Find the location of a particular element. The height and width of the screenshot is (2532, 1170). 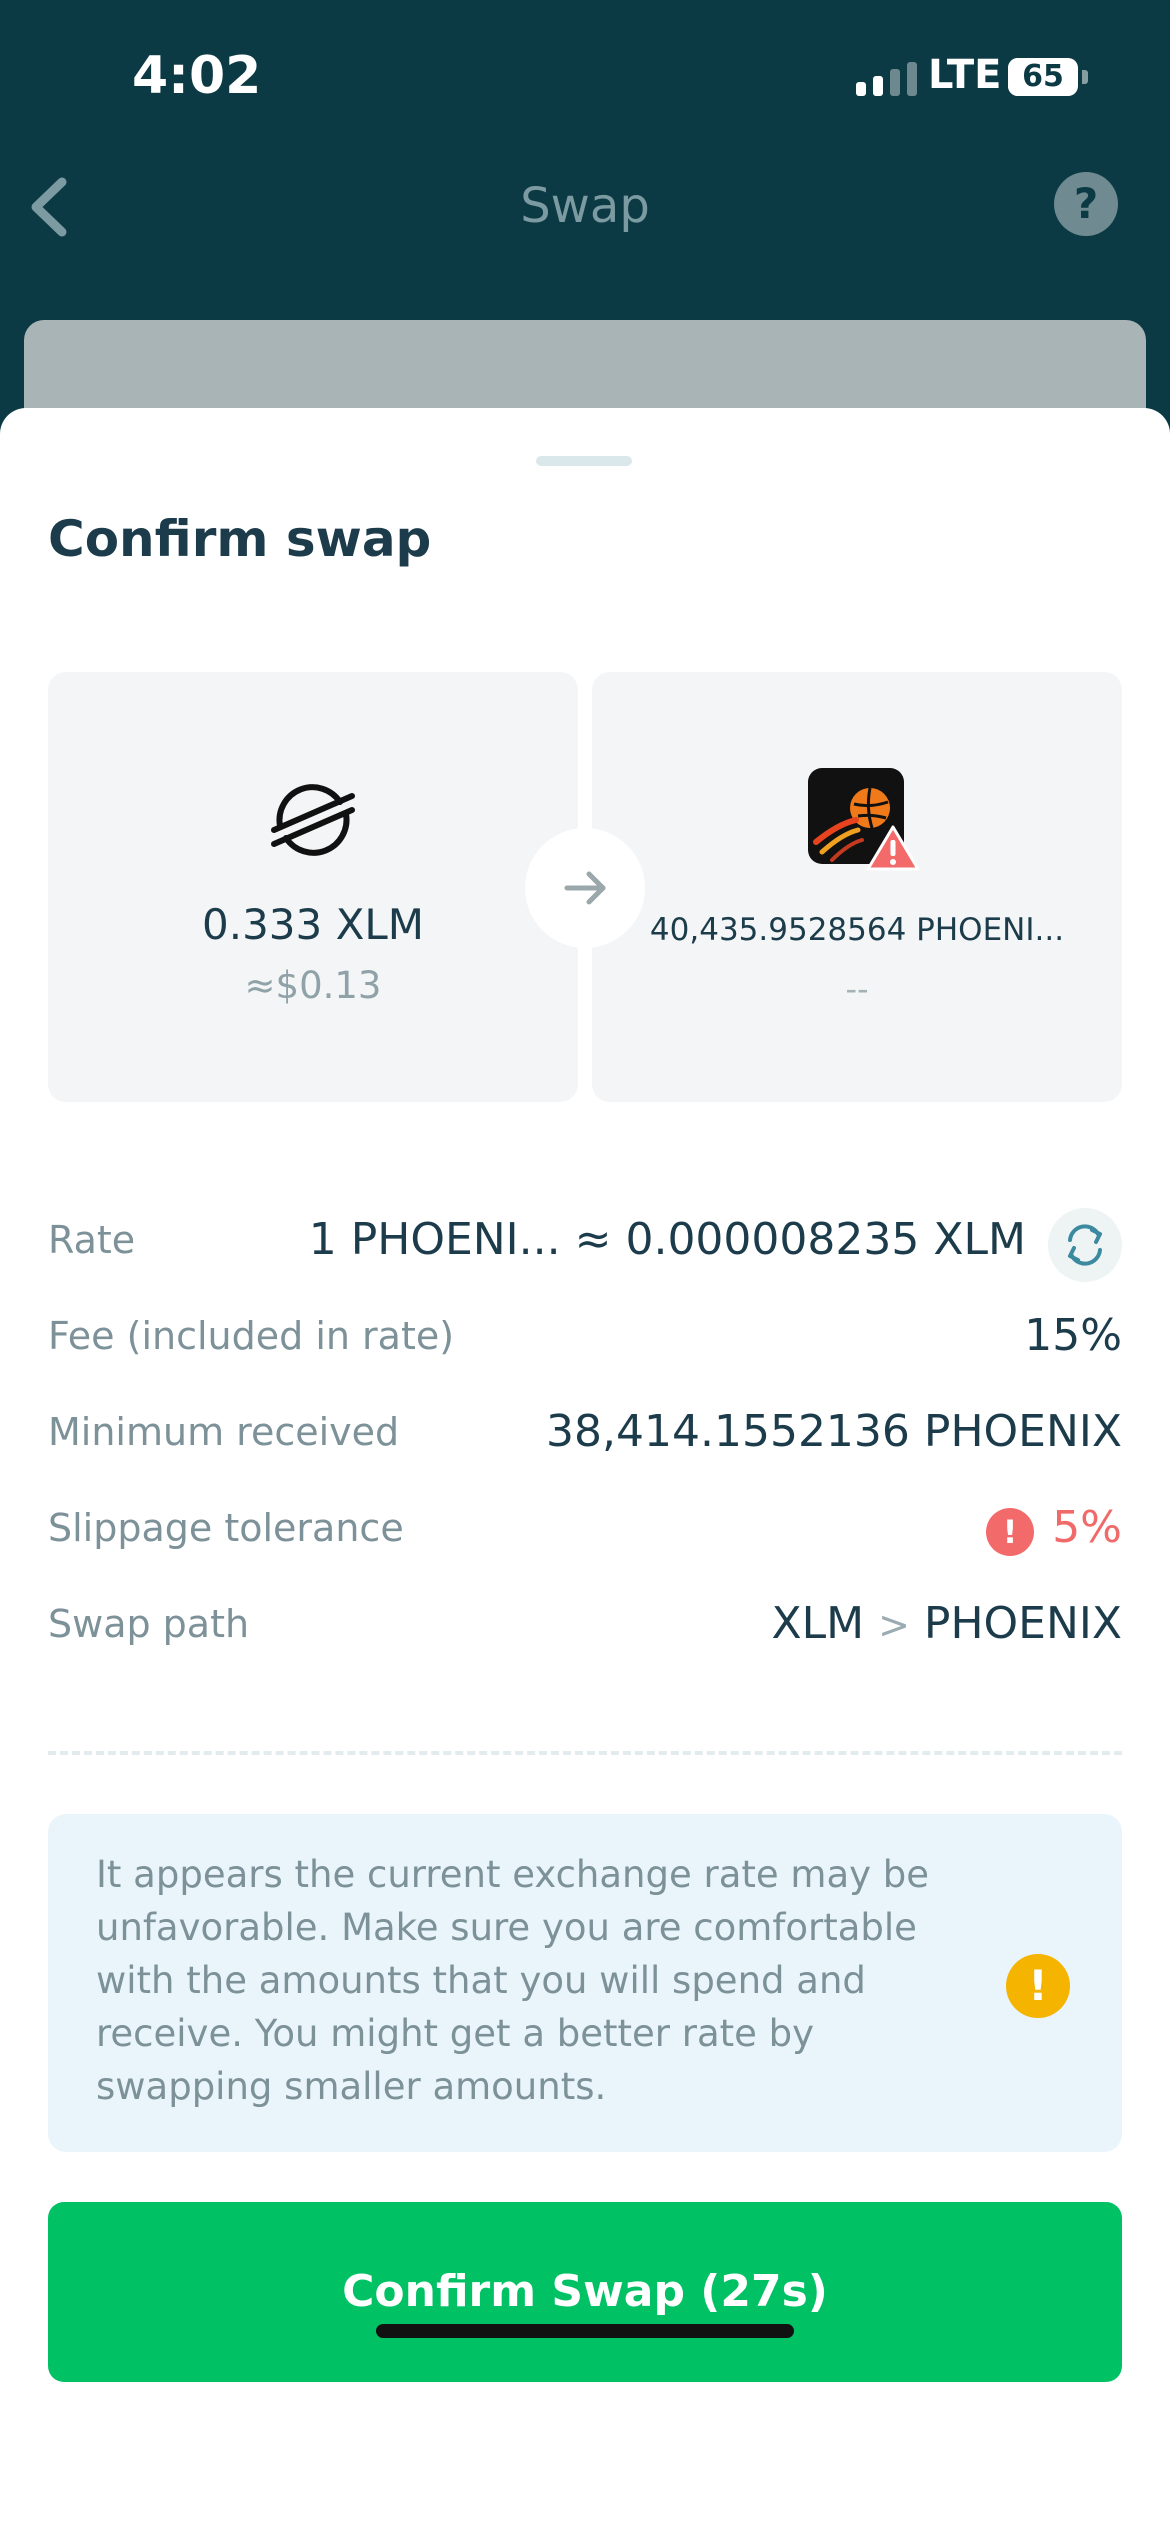

minimum-received-label: Minimum received is located at coordinates (224, 1432).